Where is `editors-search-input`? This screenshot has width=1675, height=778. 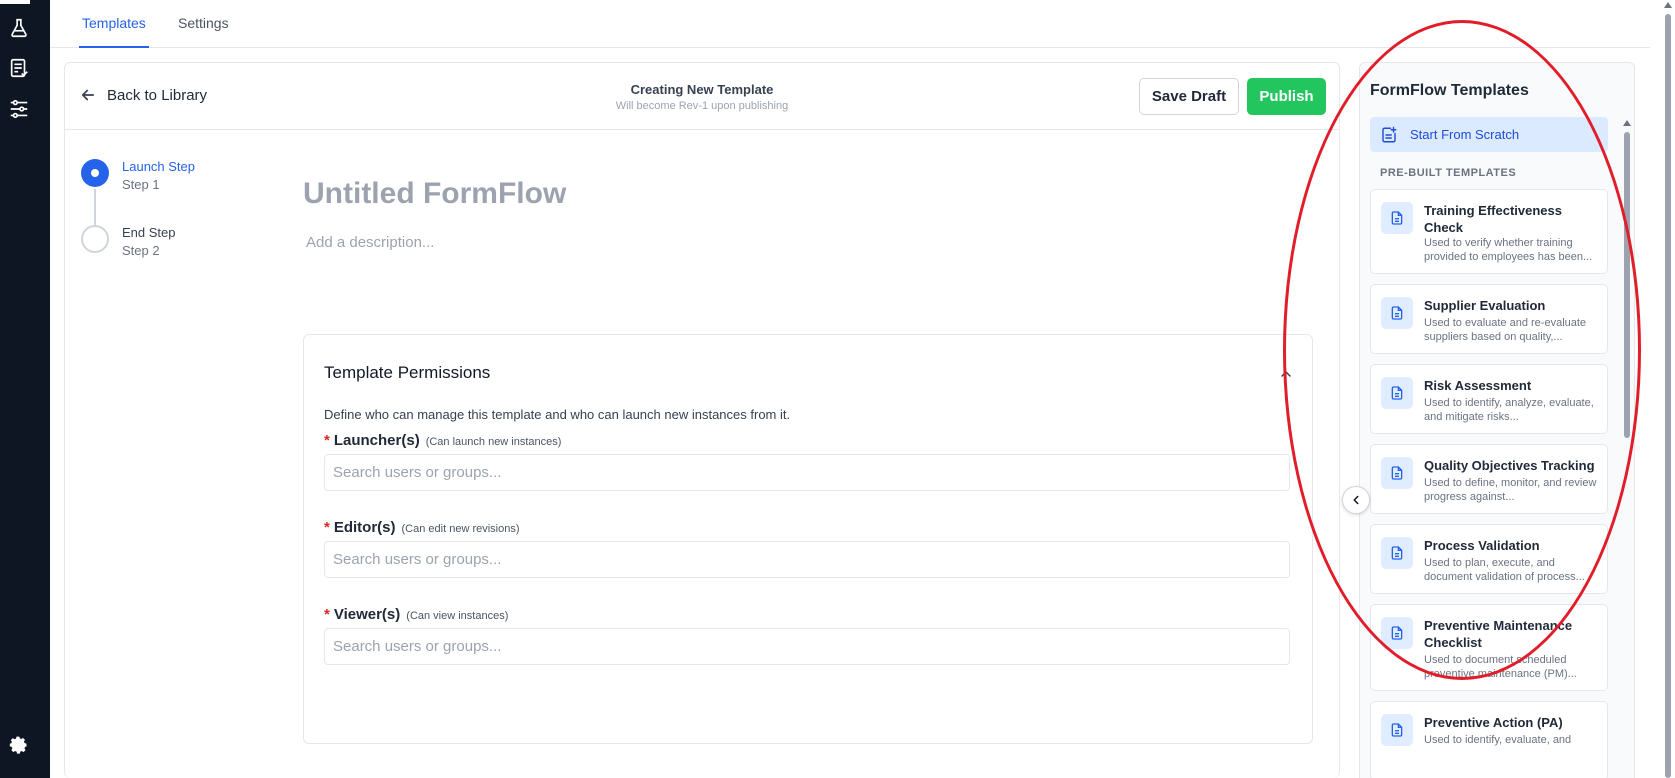
editors-search-input is located at coordinates (807, 559).